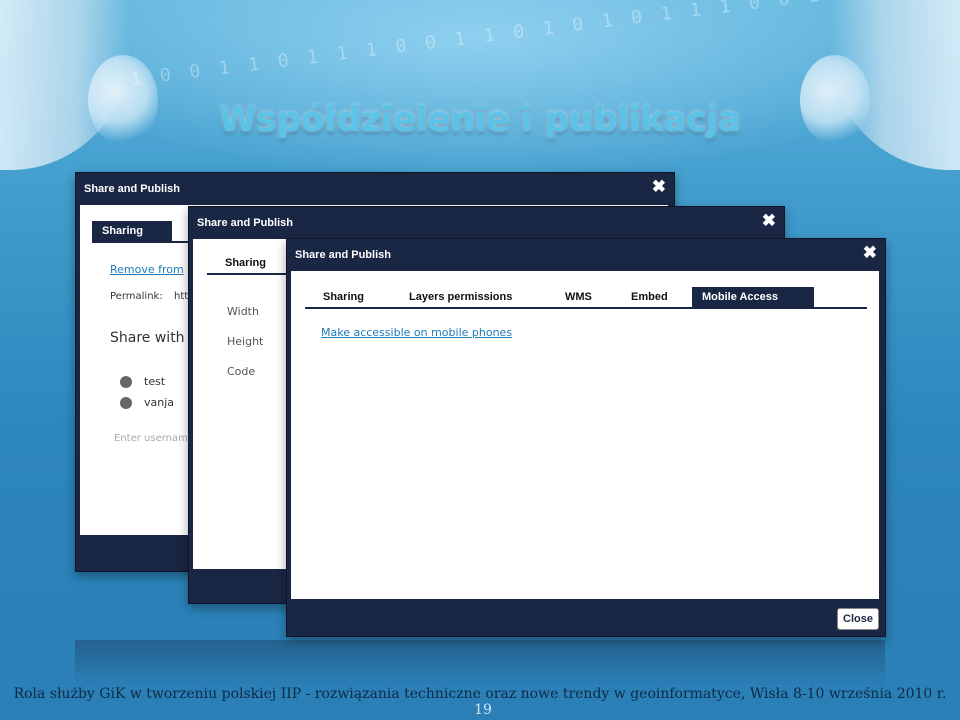  I want to click on width-label: Width, so click(243, 311).